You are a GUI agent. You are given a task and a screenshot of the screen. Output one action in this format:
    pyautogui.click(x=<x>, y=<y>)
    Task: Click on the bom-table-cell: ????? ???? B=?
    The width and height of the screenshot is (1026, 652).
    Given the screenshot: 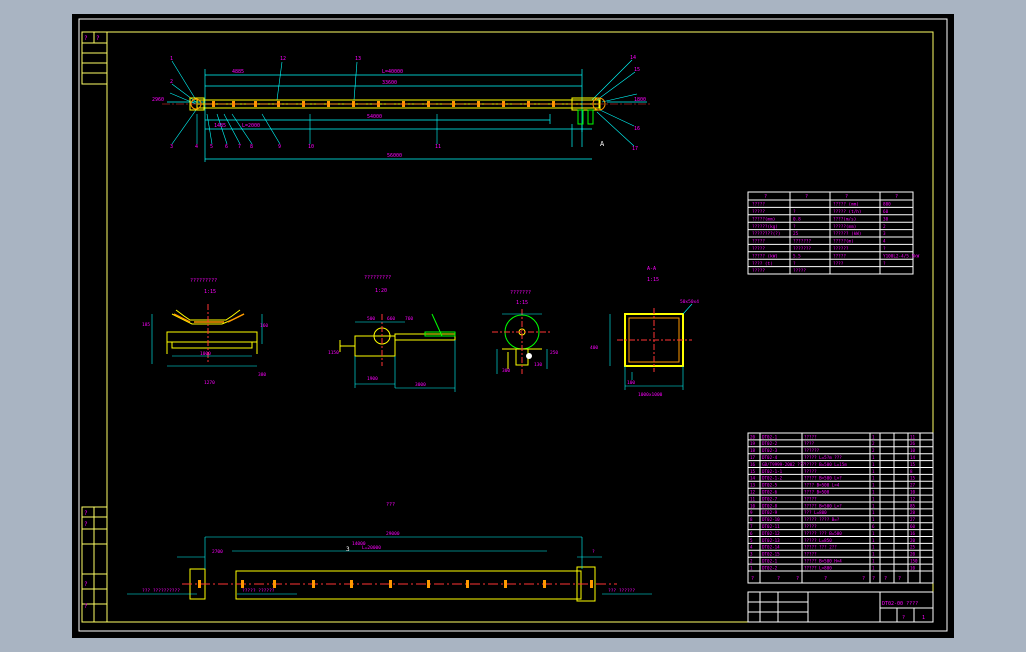 What is the action you would take?
    pyautogui.click(x=822, y=519)
    